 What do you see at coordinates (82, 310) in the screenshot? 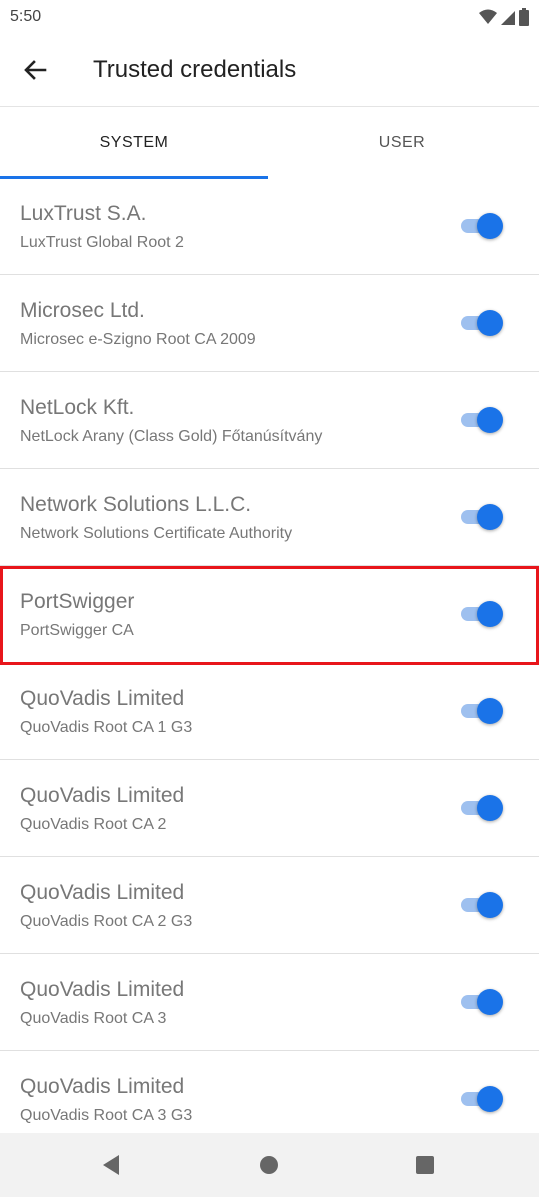
I see `credential-org: Microsec Ltd.` at bounding box center [82, 310].